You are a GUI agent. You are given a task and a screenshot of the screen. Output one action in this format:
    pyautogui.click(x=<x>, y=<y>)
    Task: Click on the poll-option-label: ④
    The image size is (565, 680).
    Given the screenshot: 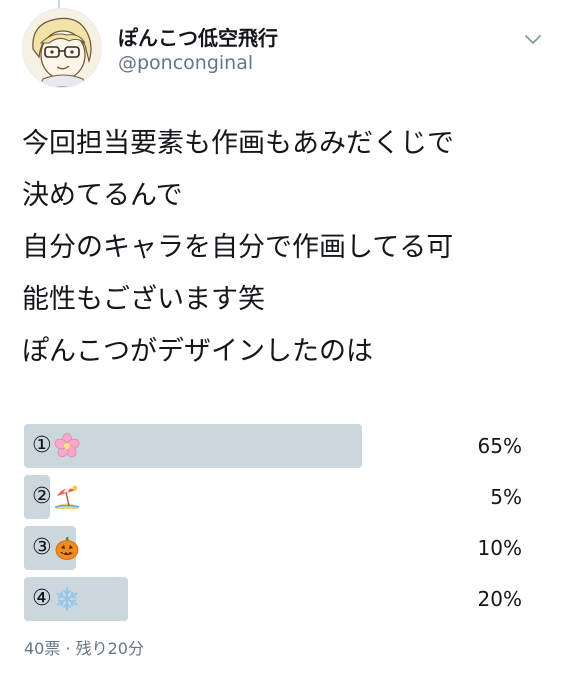 What is the action you would take?
    pyautogui.click(x=56, y=599)
    